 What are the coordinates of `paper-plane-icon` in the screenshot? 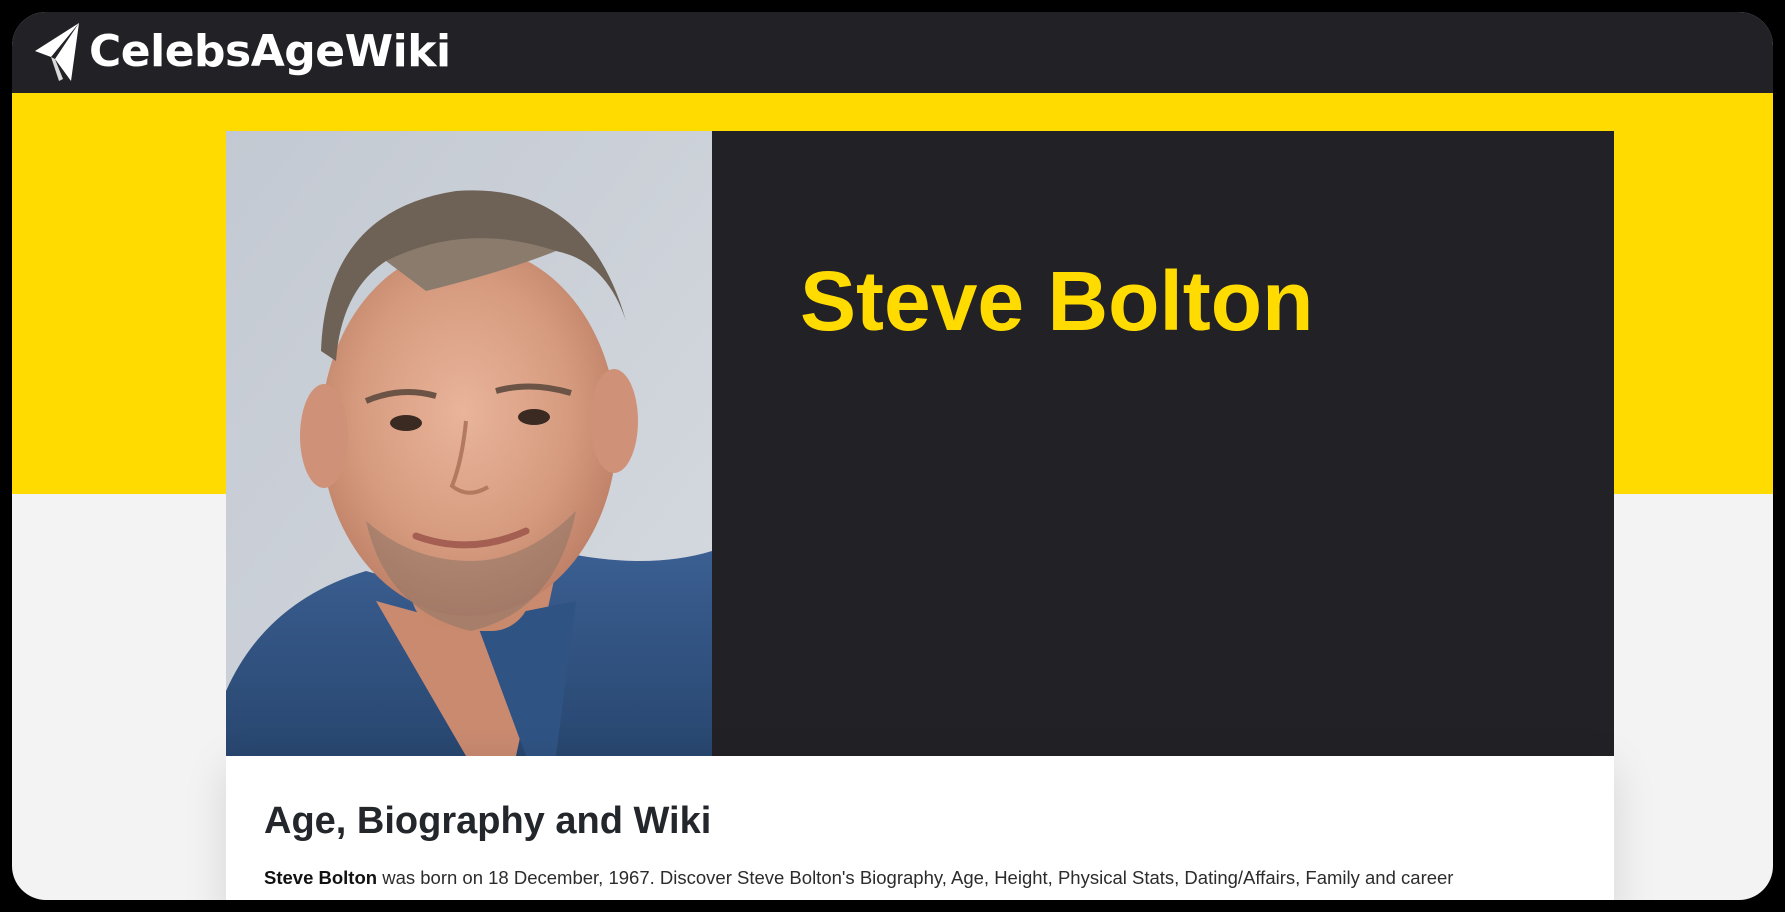 It's located at (57, 52).